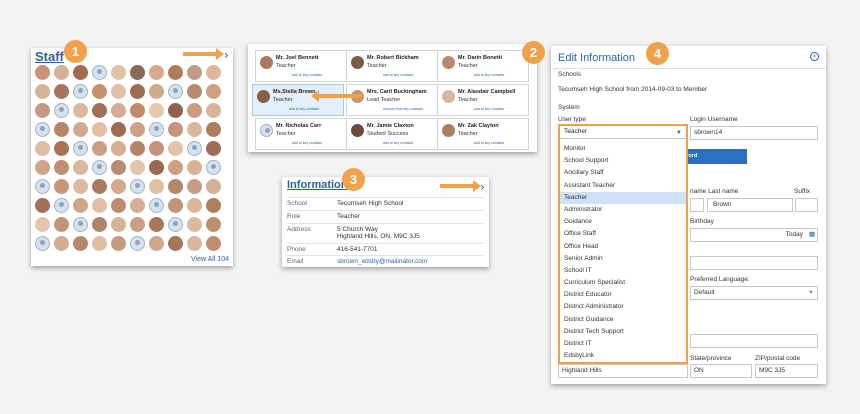 The width and height of the screenshot is (860, 414). What do you see at coordinates (486, 92) in the screenshot?
I see `contact-name: Mr. Alasdair Campbell` at bounding box center [486, 92].